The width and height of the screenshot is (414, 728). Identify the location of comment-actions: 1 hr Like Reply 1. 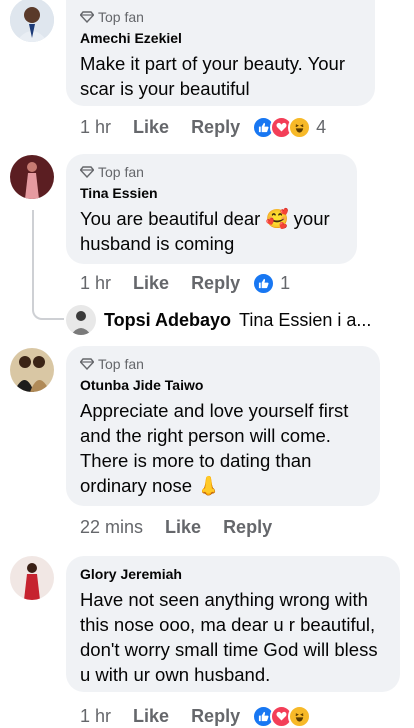
(185, 283).